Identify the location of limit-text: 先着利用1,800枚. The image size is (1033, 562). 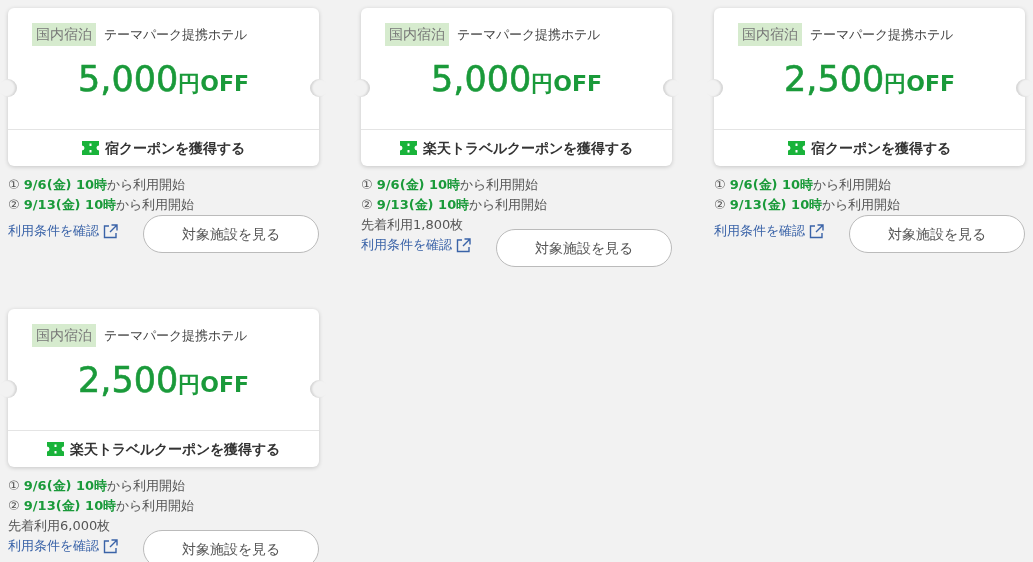
(413, 225).